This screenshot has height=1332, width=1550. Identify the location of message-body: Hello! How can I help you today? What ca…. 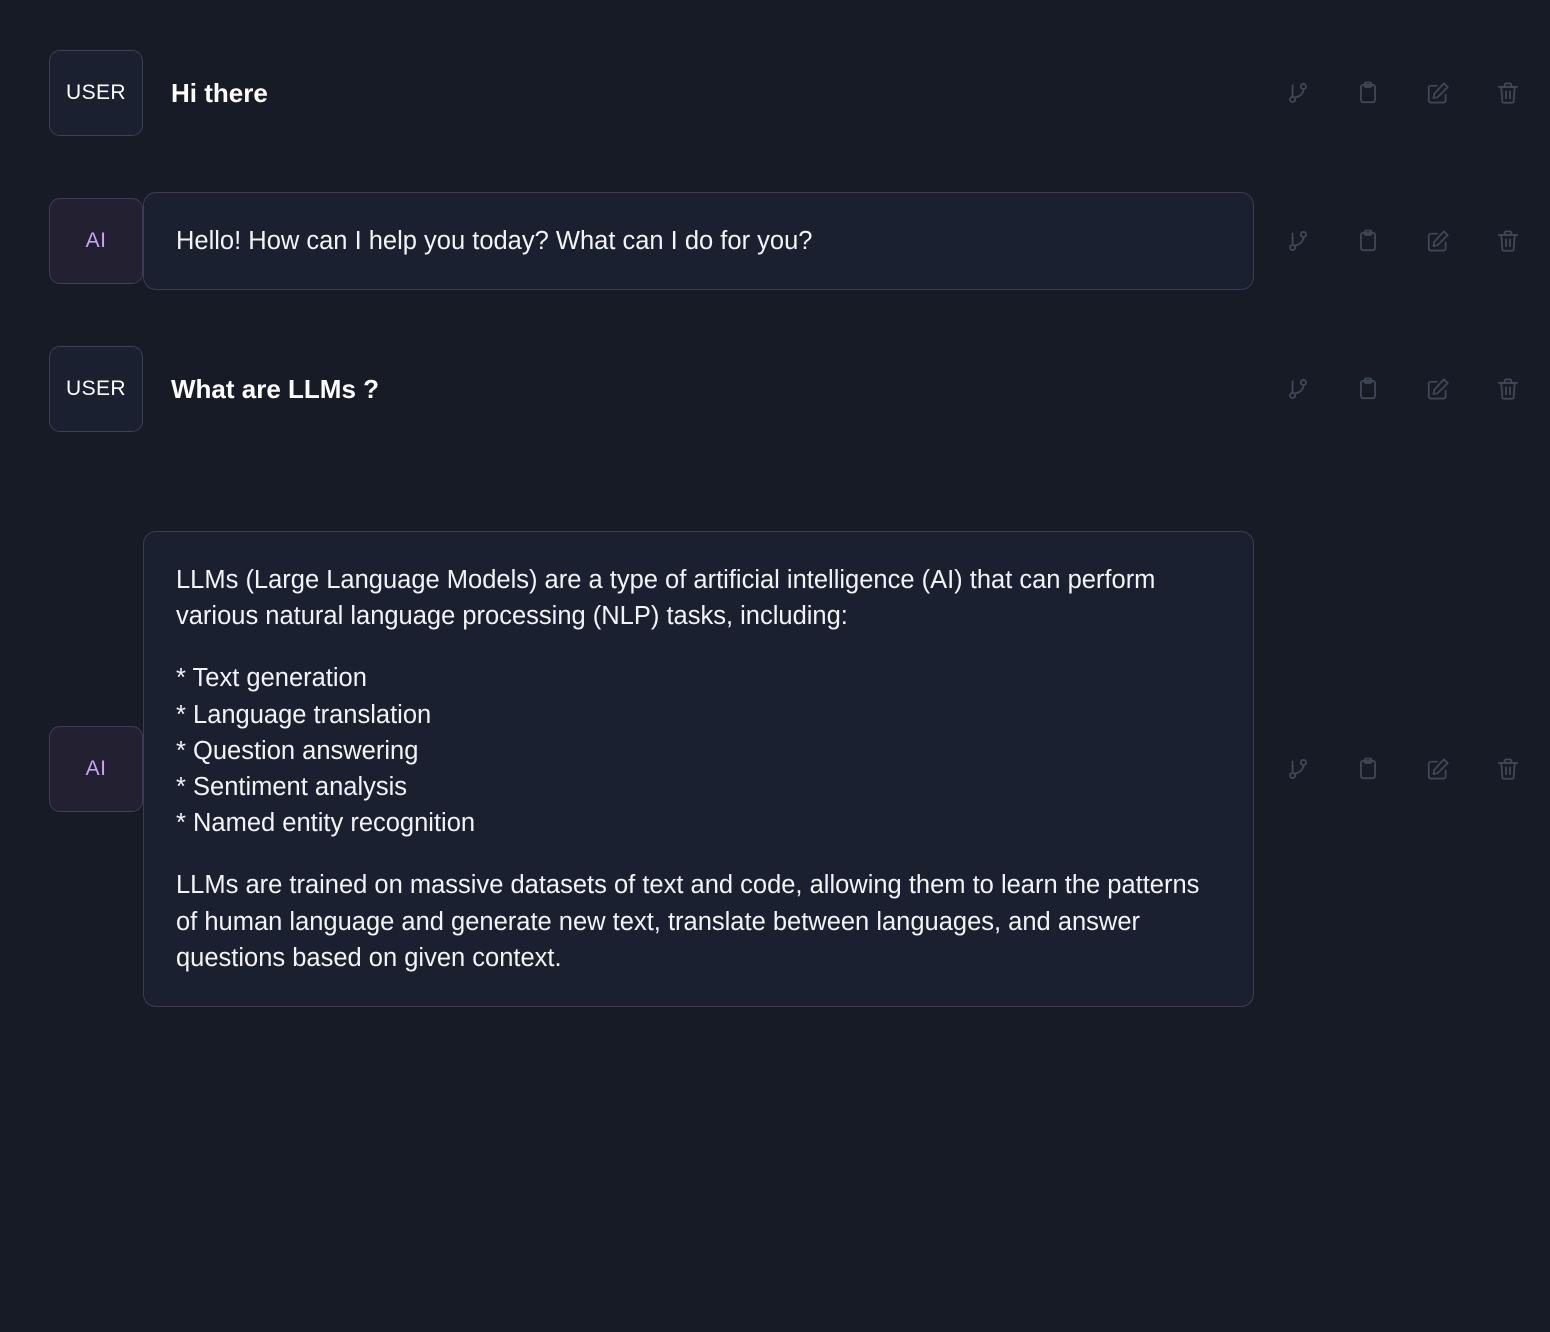
(698, 241).